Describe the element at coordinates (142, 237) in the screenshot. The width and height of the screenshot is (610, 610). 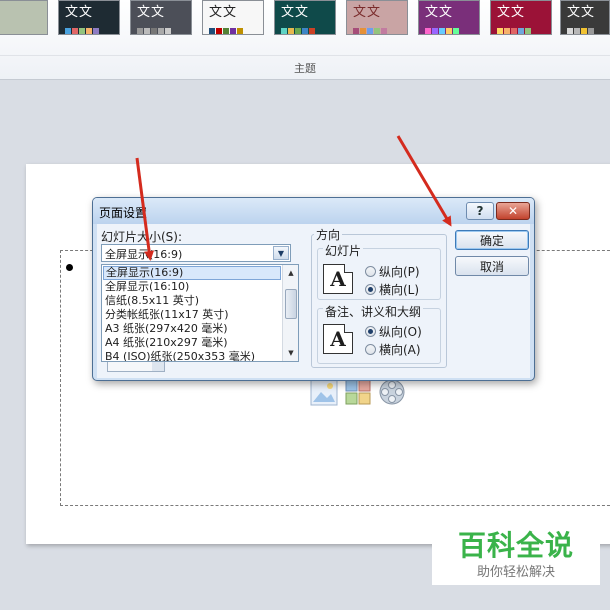
I see `slide-size-label: 幻灯片大小(S):` at that location.